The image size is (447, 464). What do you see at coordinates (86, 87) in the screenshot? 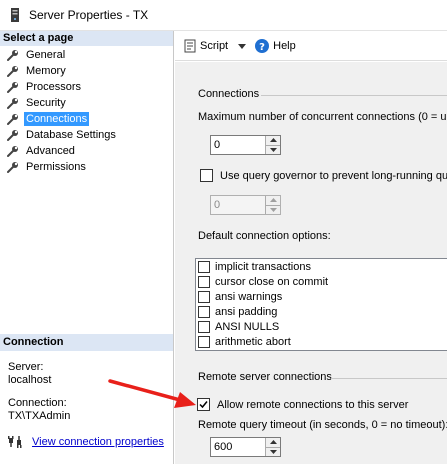
I see `page-item-processors: Processors` at bounding box center [86, 87].